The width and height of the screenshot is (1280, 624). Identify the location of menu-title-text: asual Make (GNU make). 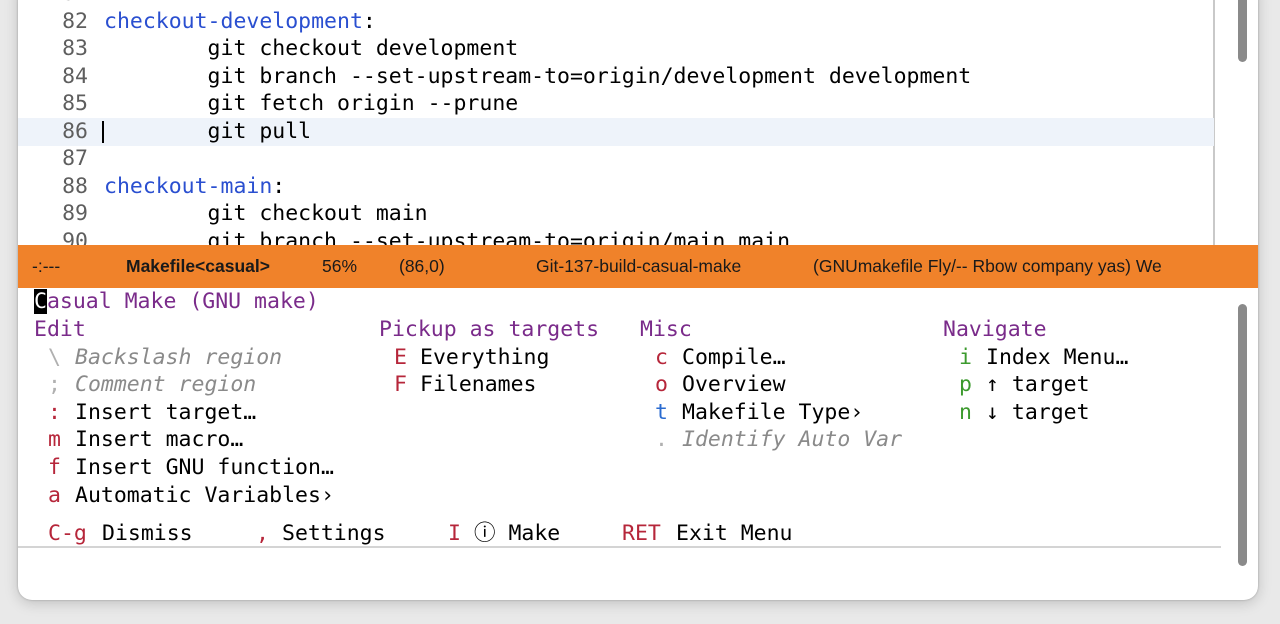
(182, 301).